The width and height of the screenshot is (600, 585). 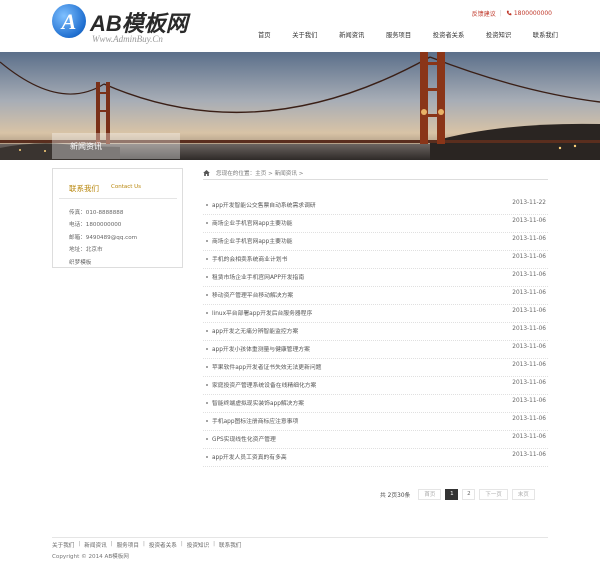 What do you see at coordinates (249, 258) in the screenshot?
I see `news-title: 手机的会相卖系统商业计划书` at bounding box center [249, 258].